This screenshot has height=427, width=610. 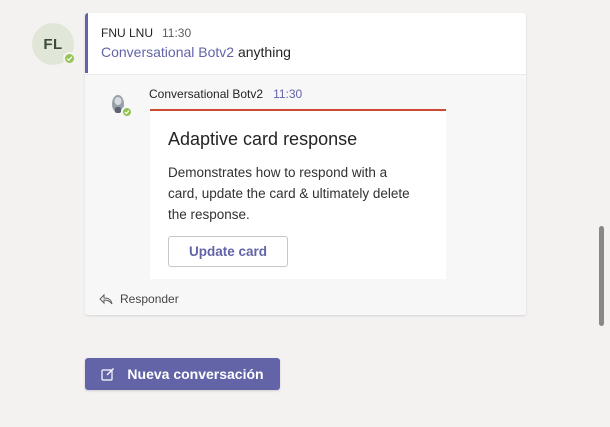 What do you see at coordinates (177, 33) in the screenshot?
I see `message-timestamp: 11:30` at bounding box center [177, 33].